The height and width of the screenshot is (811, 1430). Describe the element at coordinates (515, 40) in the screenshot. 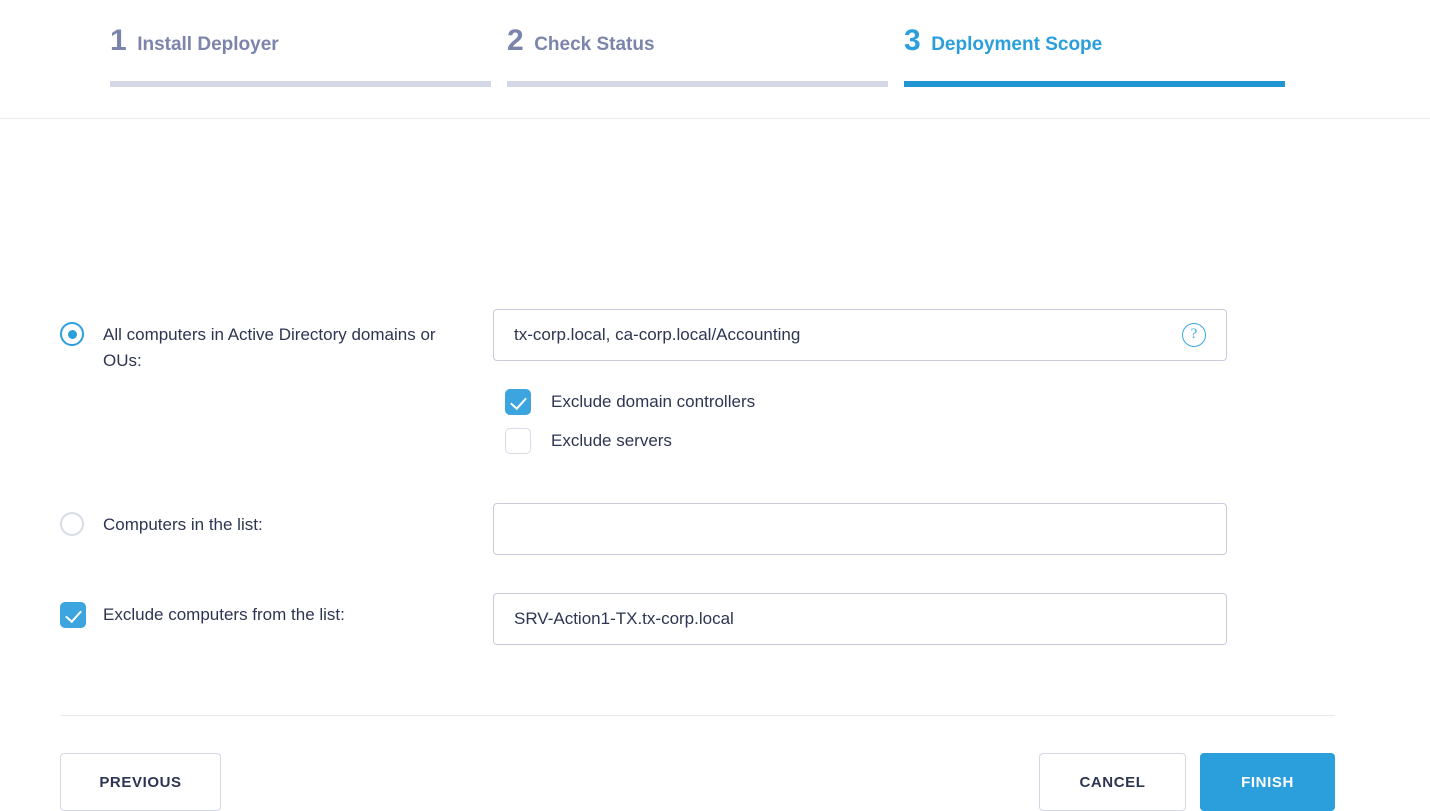

I see `step-number: 2` at that location.